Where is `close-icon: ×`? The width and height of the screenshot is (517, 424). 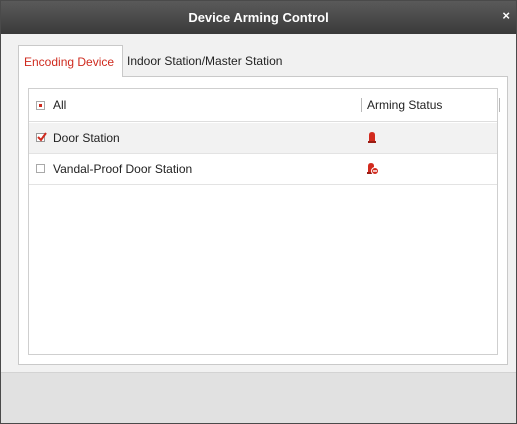
close-icon: × is located at coordinates (506, 15).